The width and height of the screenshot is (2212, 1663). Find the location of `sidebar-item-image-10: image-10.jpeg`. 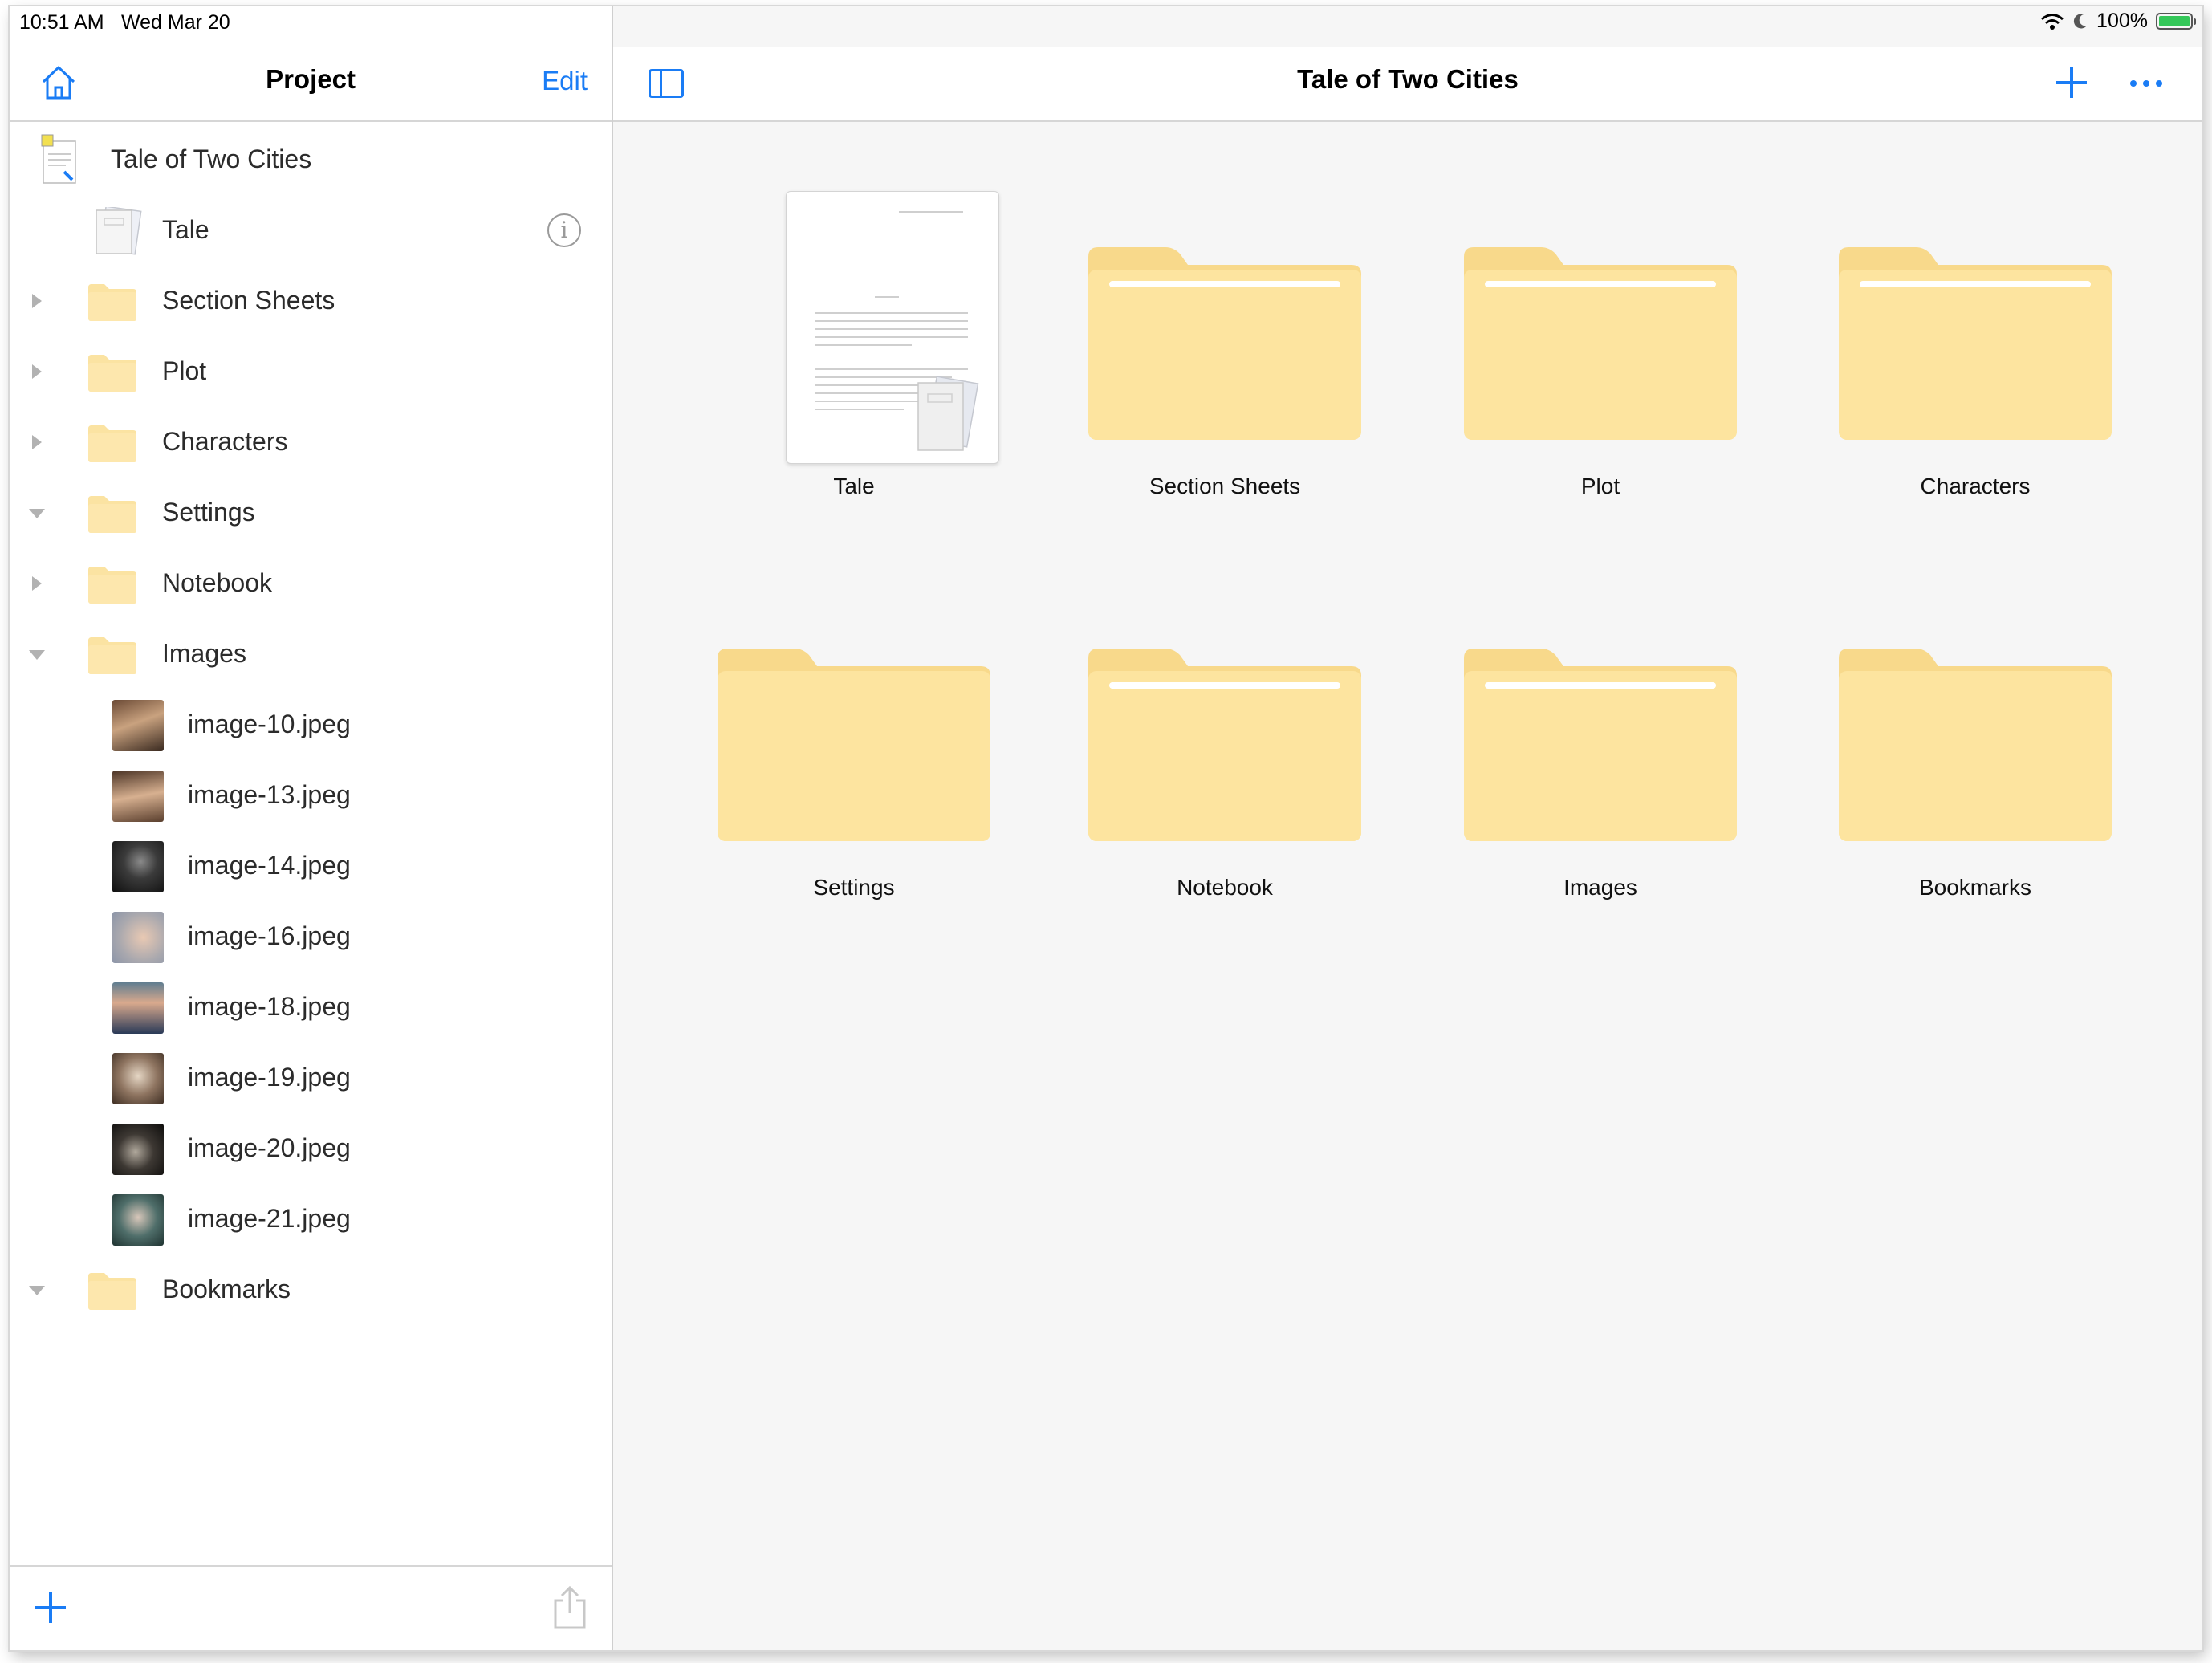

sidebar-item-image-10: image-10.jpeg is located at coordinates (311, 725).